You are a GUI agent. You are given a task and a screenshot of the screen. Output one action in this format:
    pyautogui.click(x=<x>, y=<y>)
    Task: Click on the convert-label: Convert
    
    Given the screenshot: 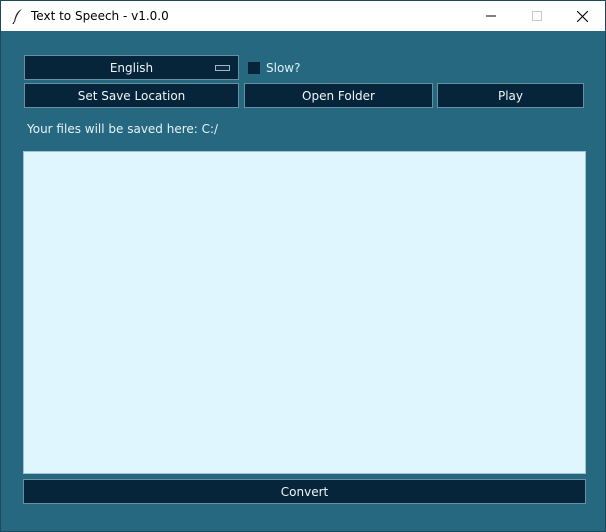 What is the action you would take?
    pyautogui.click(x=304, y=491)
    